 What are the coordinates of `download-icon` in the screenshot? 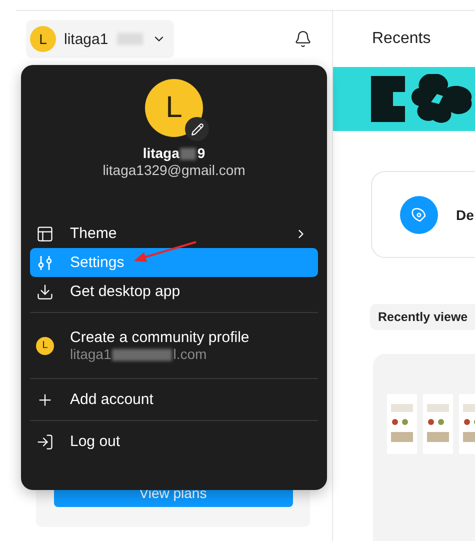 It's located at (45, 291).